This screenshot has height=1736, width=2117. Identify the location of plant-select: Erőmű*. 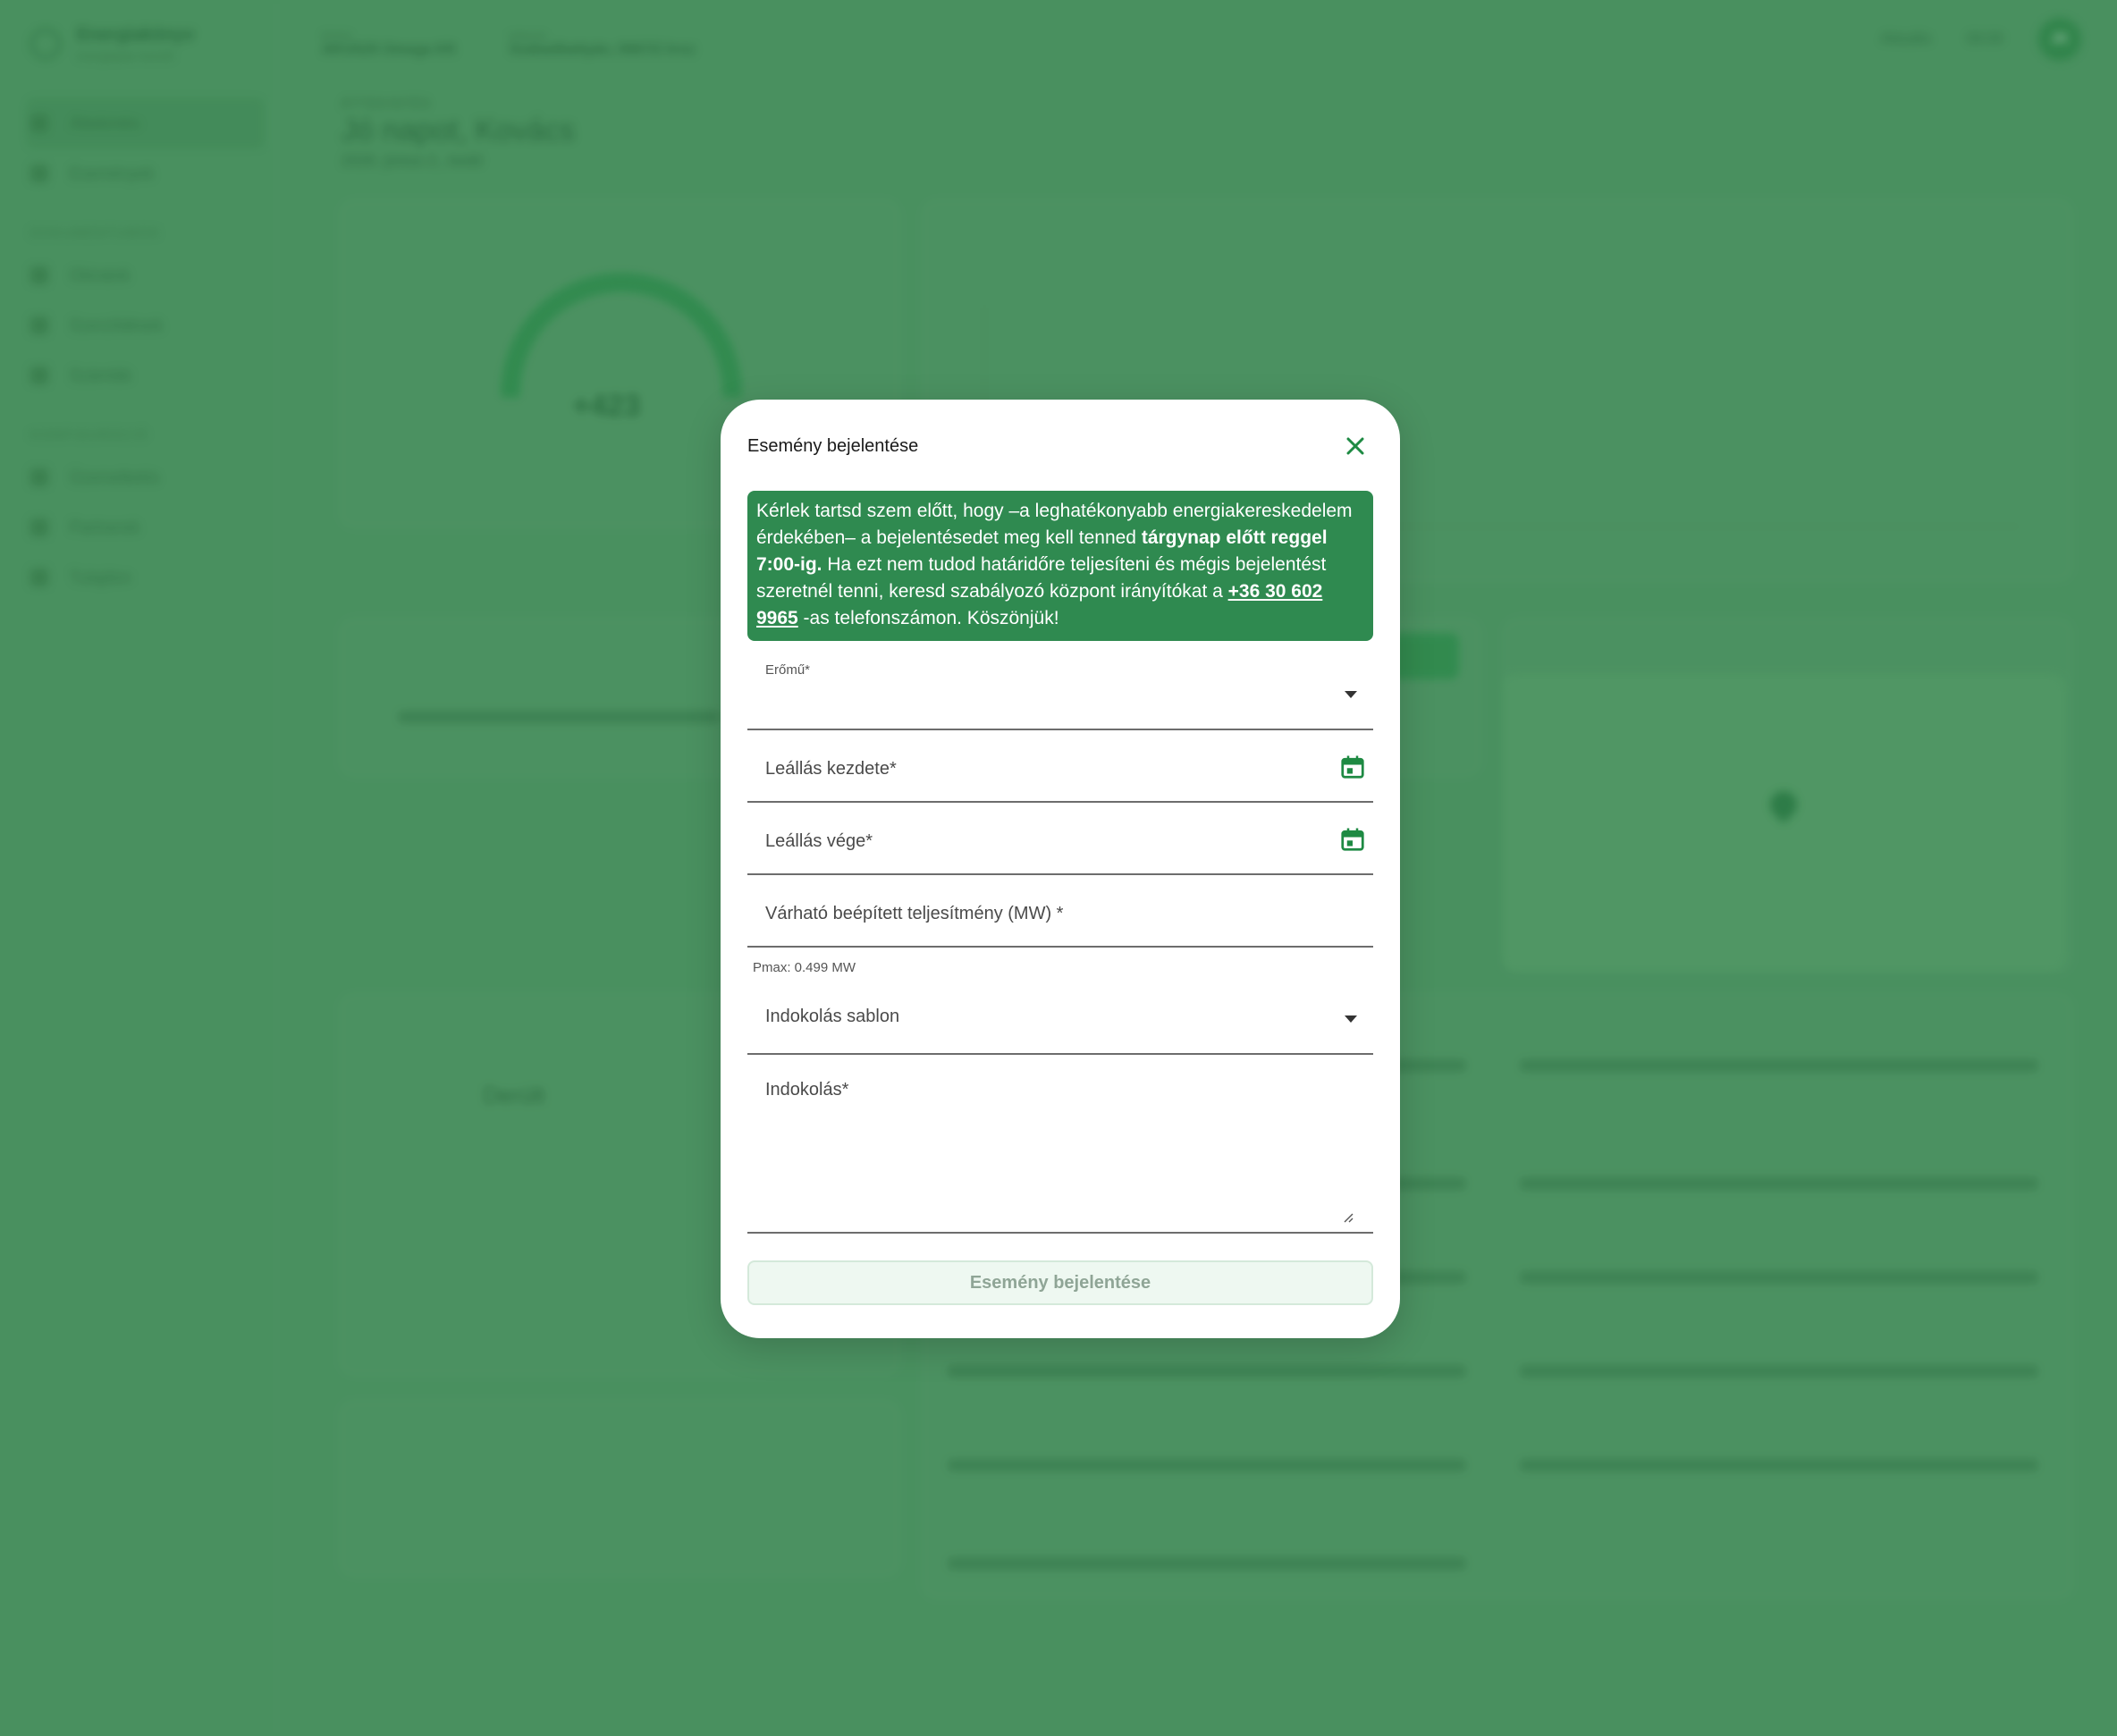
(1060, 685).